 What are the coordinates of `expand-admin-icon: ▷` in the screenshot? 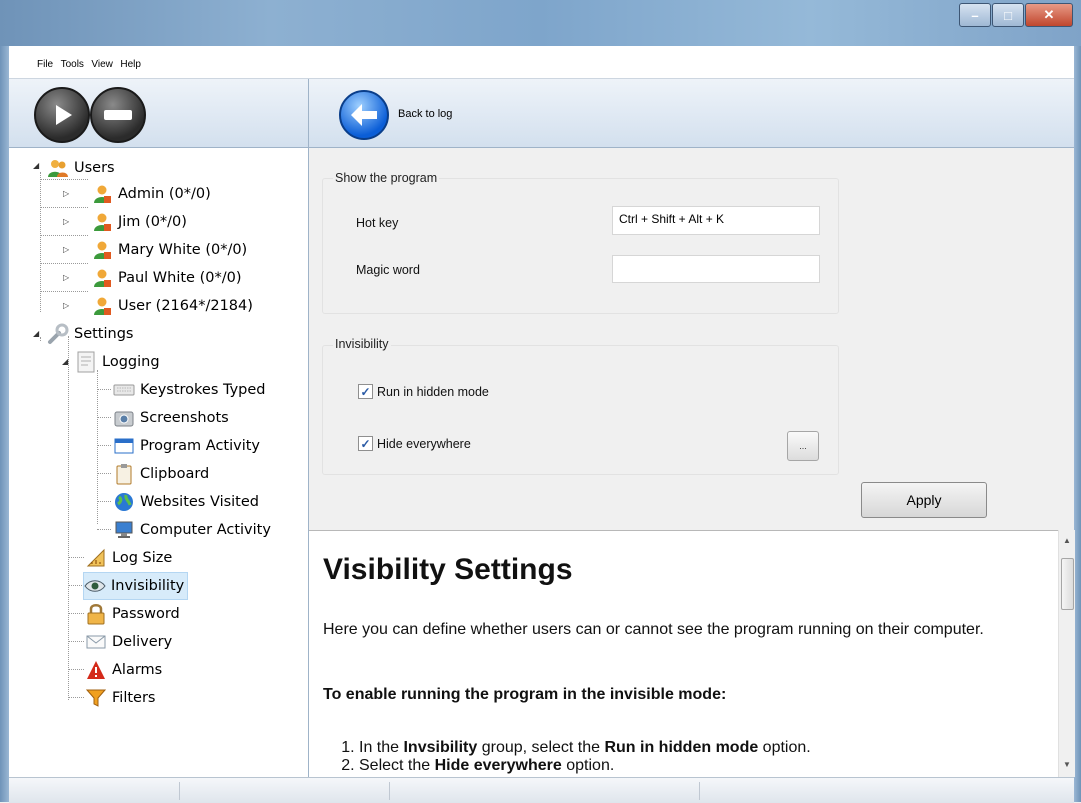 It's located at (66, 193).